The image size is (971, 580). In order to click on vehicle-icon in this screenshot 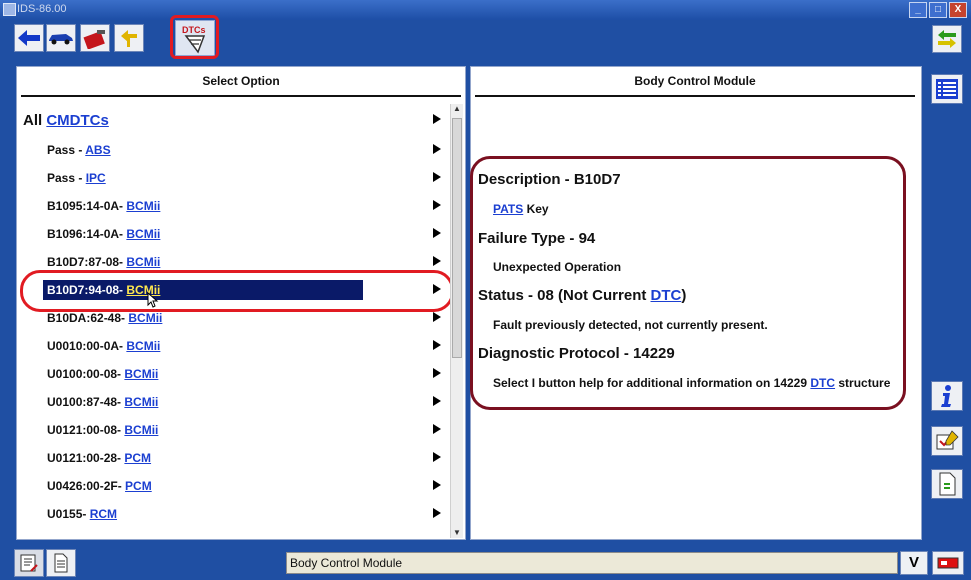, I will do `click(61, 39)`.